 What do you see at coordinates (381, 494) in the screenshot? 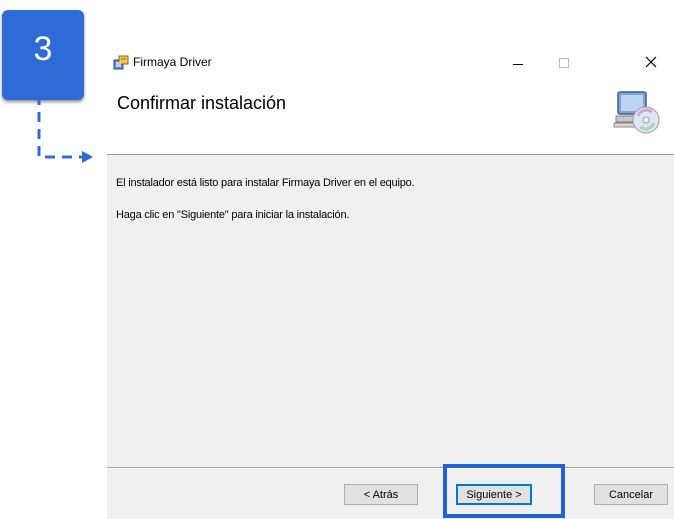
I see `back-button: < Atrás` at bounding box center [381, 494].